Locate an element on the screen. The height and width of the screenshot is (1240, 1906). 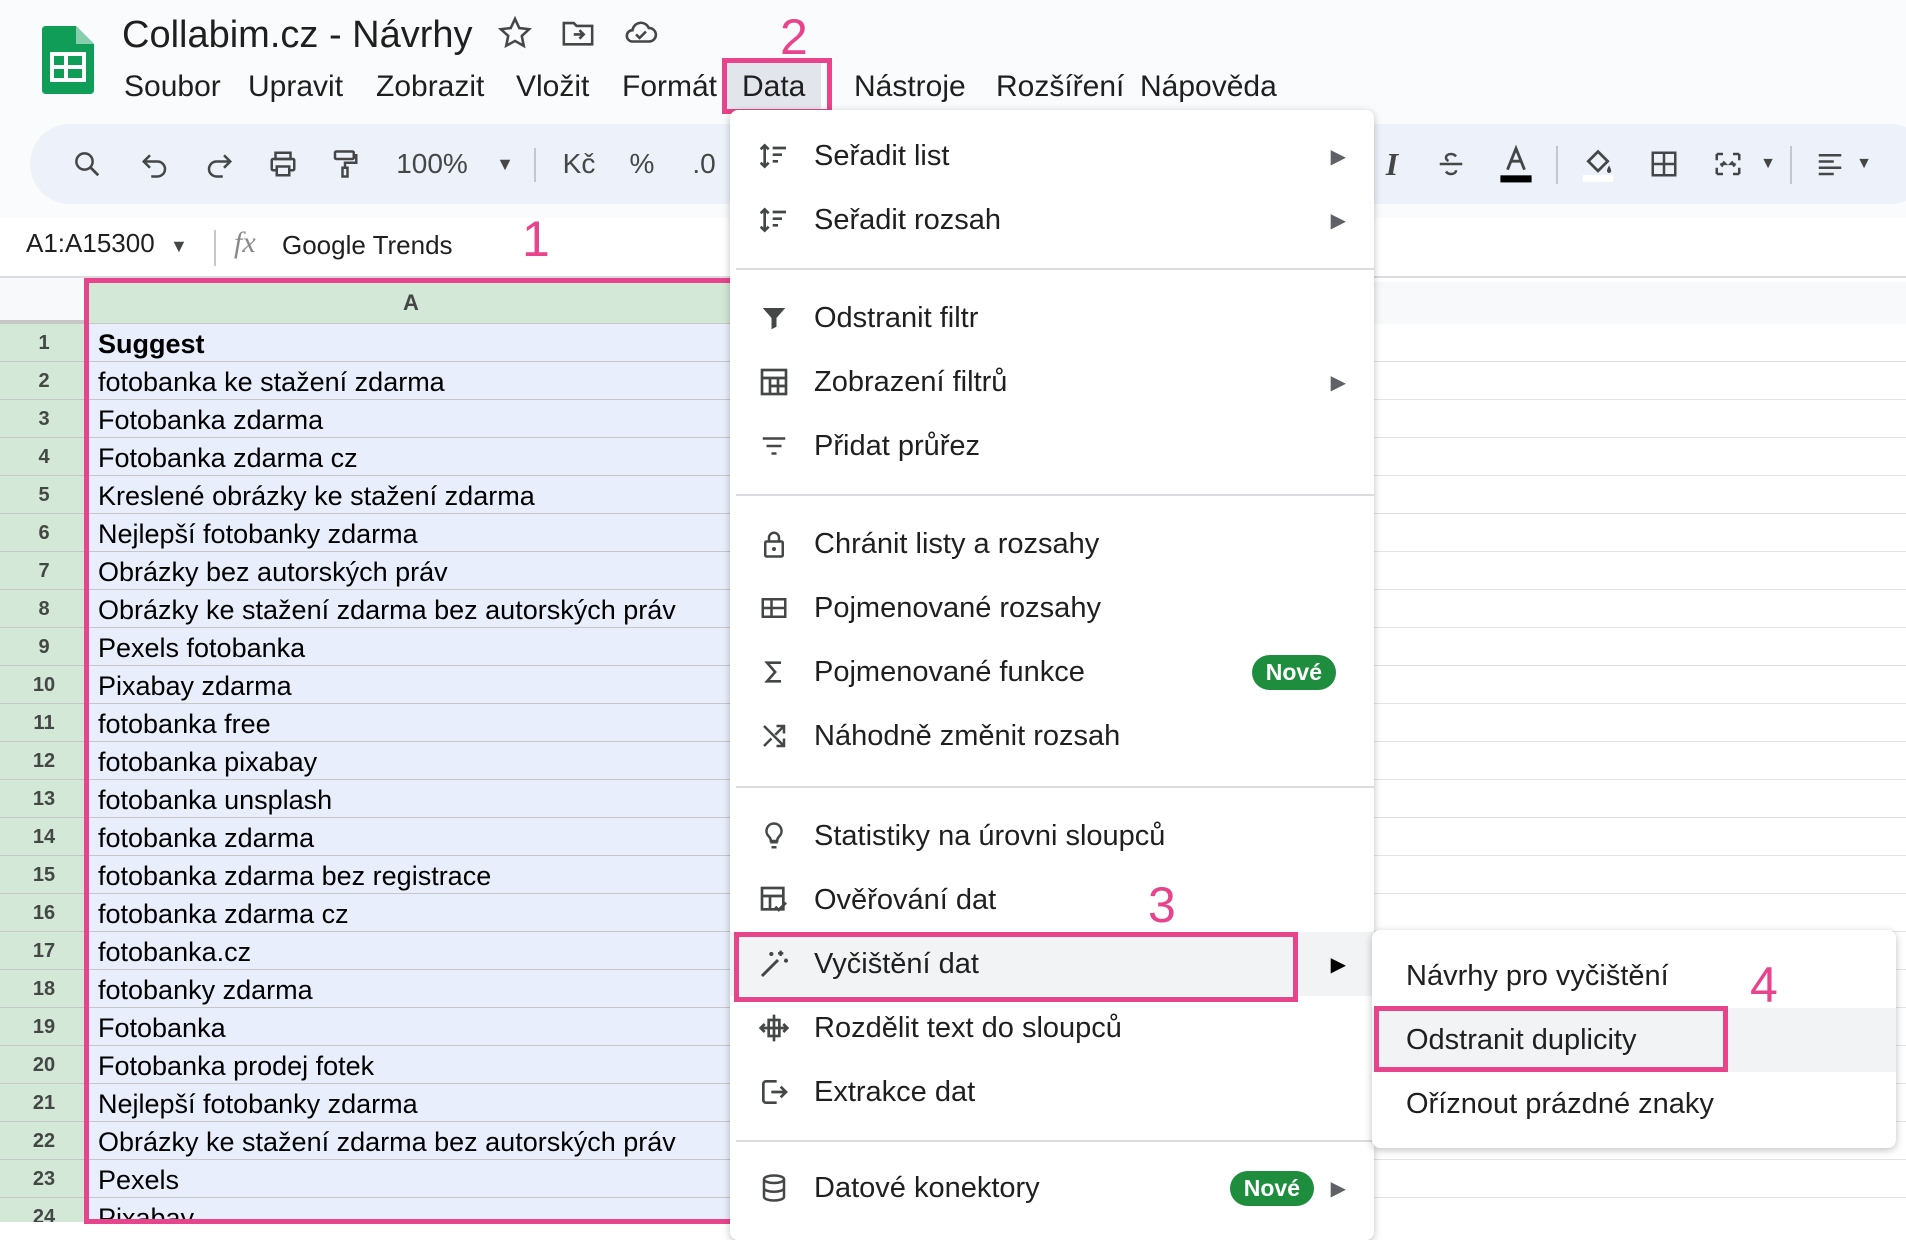
menu-napoveda: Nápověda is located at coordinates (1208, 87).